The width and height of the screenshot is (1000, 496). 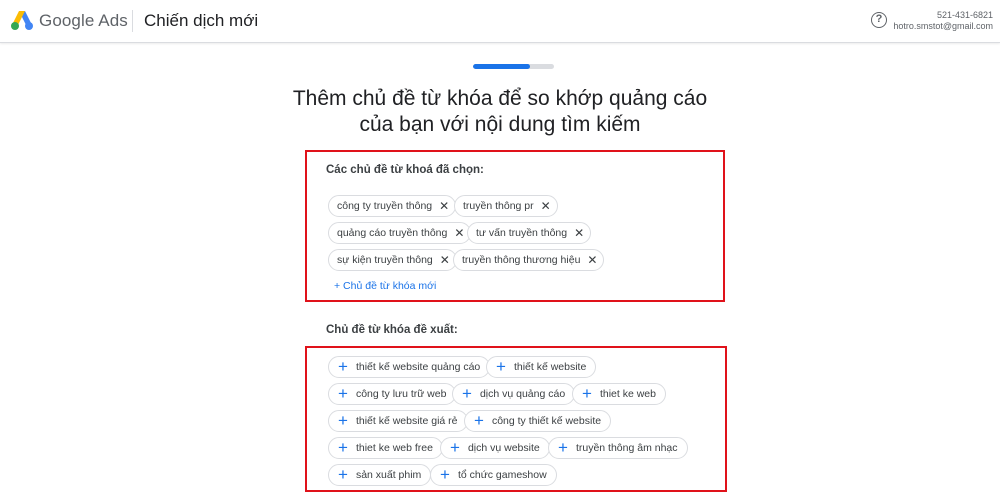 What do you see at coordinates (541, 367) in the screenshot?
I see `suggested-chip: + thiết kế website` at bounding box center [541, 367].